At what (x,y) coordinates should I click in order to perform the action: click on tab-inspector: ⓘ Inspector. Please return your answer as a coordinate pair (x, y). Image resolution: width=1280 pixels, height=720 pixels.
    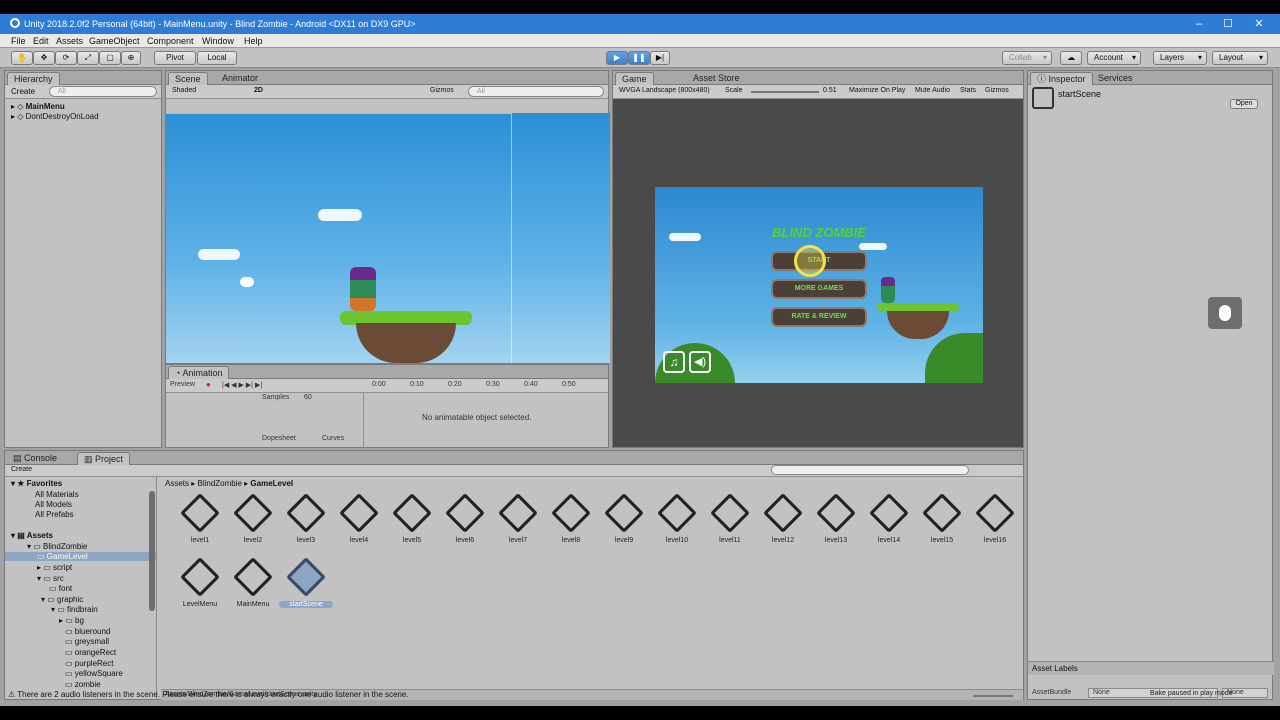
    Looking at the image, I should click on (1061, 78).